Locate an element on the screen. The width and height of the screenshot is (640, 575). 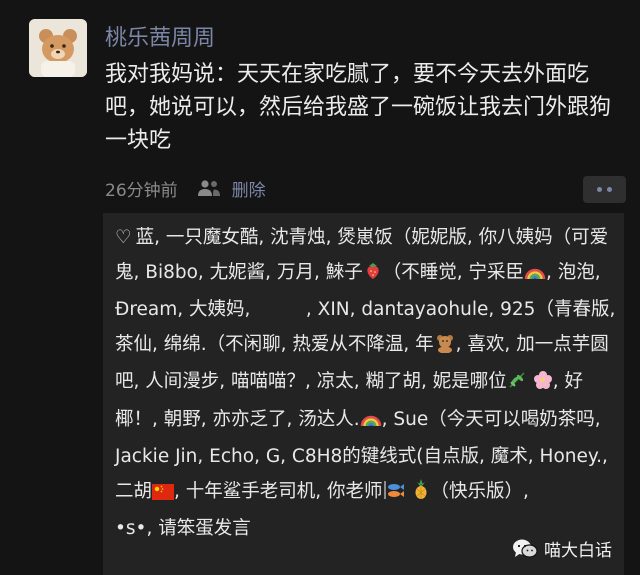
wechat-icon is located at coordinates (525, 548).